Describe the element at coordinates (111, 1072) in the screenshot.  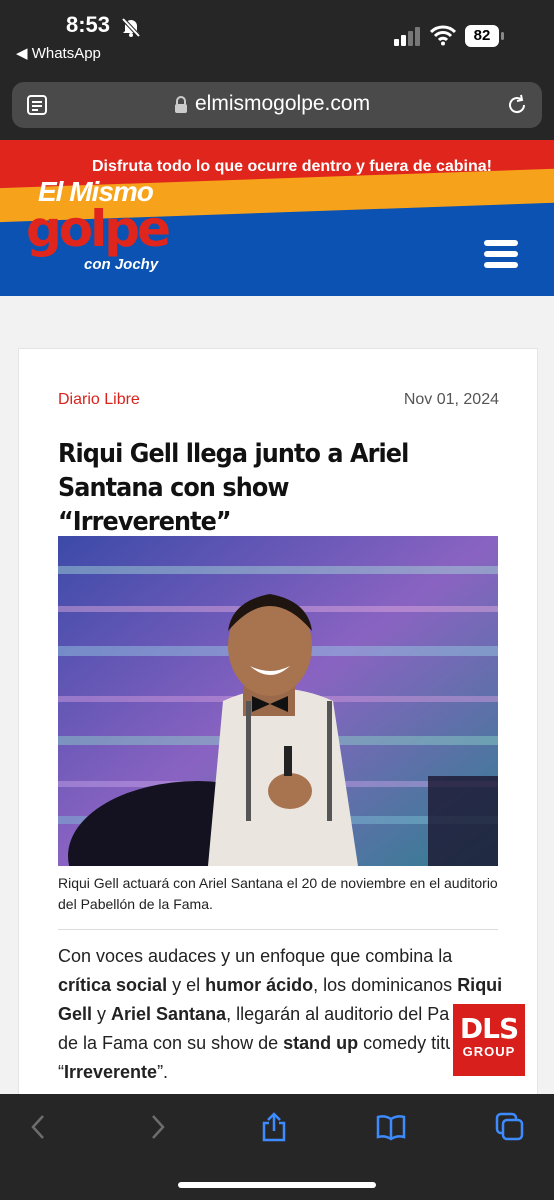
I see `body-bold: Irreverente` at that location.